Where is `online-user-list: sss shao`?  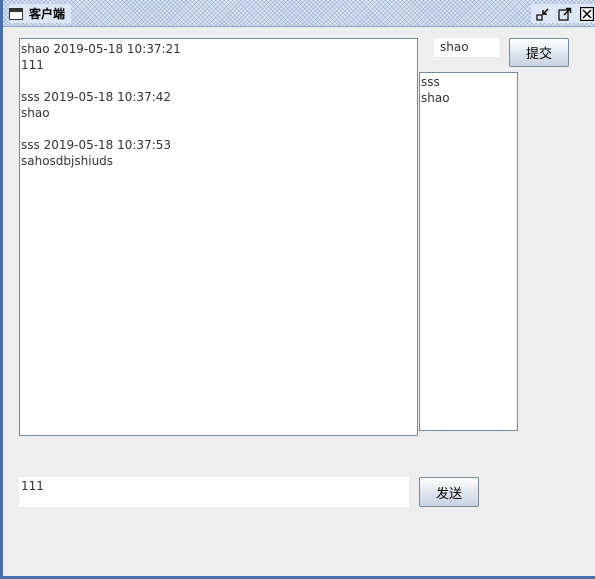
online-user-list: sss shao is located at coordinates (468, 251).